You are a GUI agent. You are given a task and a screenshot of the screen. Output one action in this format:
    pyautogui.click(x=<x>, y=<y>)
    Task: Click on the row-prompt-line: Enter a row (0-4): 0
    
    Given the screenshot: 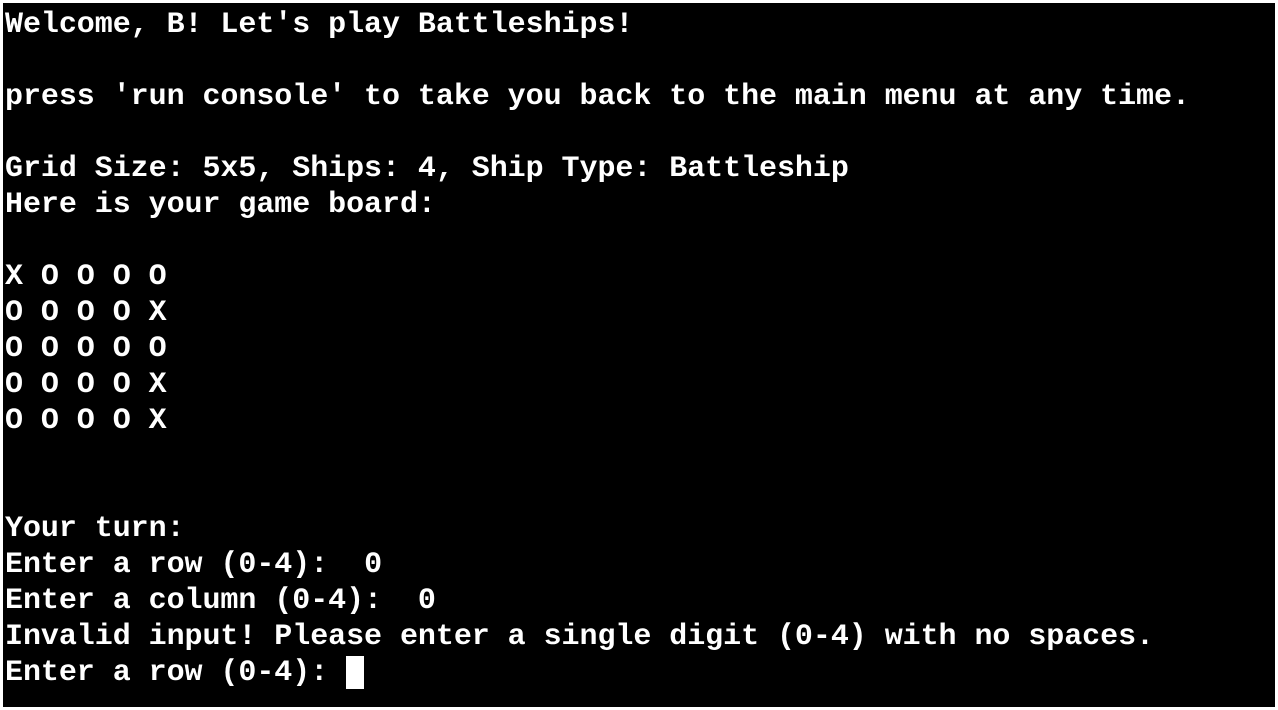 What is the action you would take?
    pyautogui.click(x=597, y=565)
    